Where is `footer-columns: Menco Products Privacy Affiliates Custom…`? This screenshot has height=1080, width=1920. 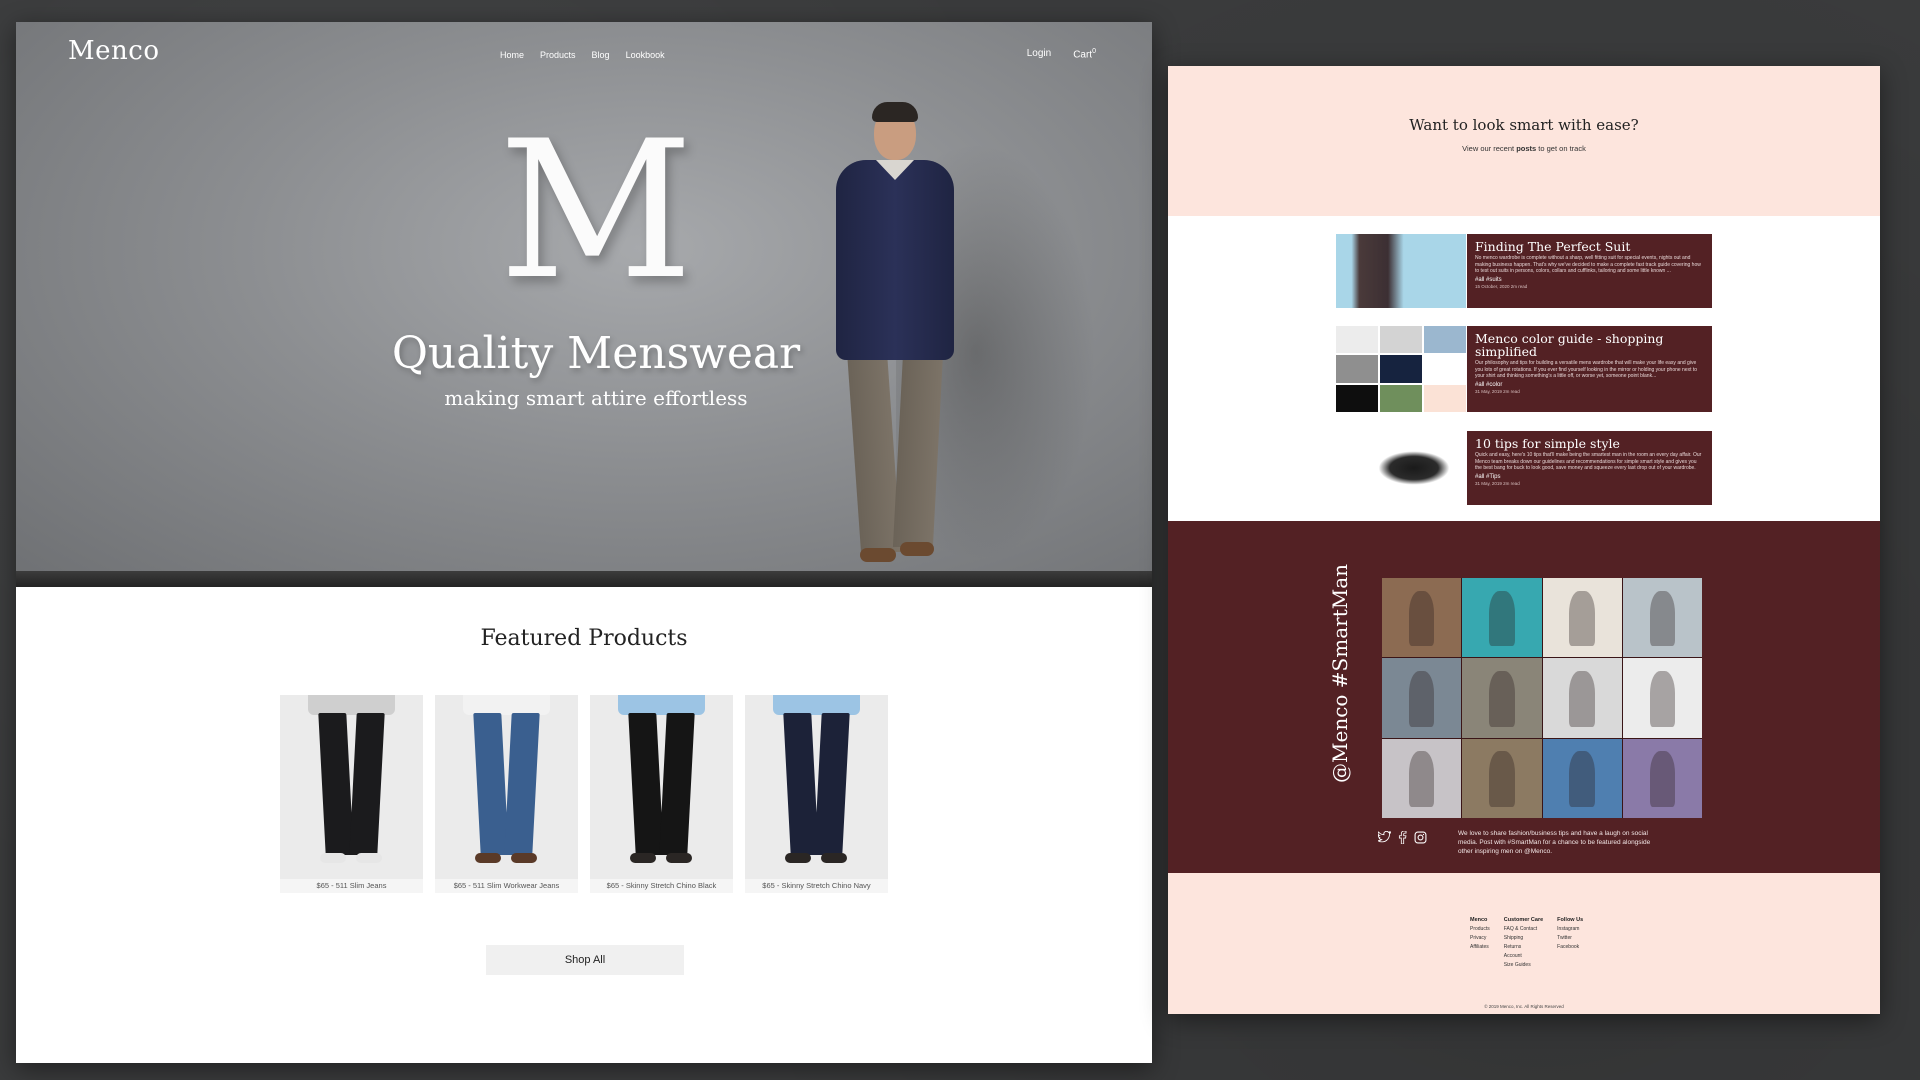 footer-columns: Menco Products Privacy Affiliates Custom… is located at coordinates (1526, 942).